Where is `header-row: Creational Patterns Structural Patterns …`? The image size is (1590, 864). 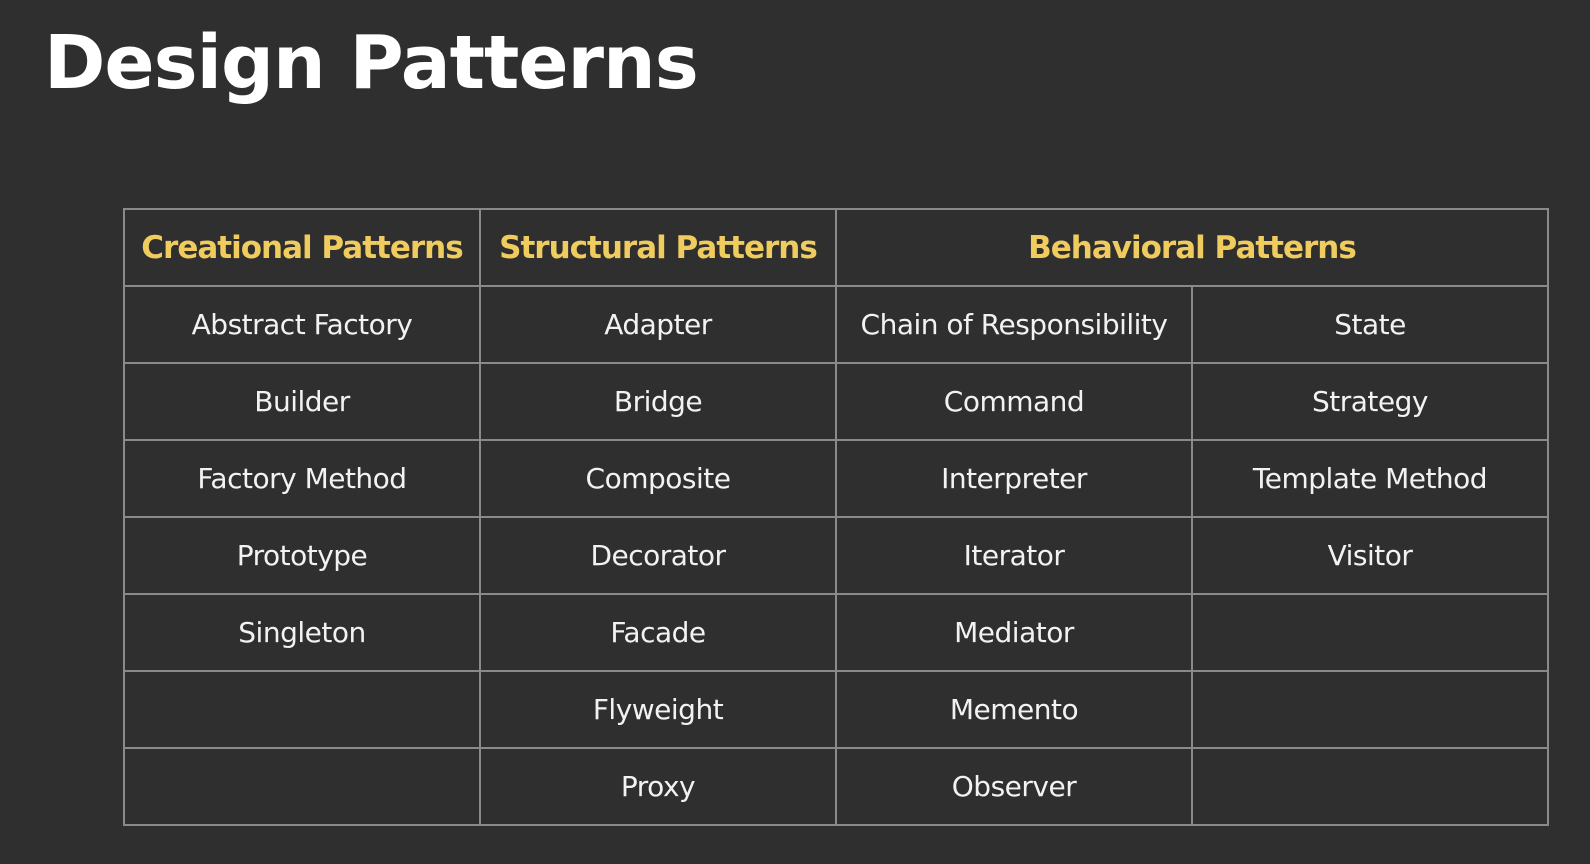
header-row: Creational Patterns Structural Patterns … is located at coordinates (836, 247).